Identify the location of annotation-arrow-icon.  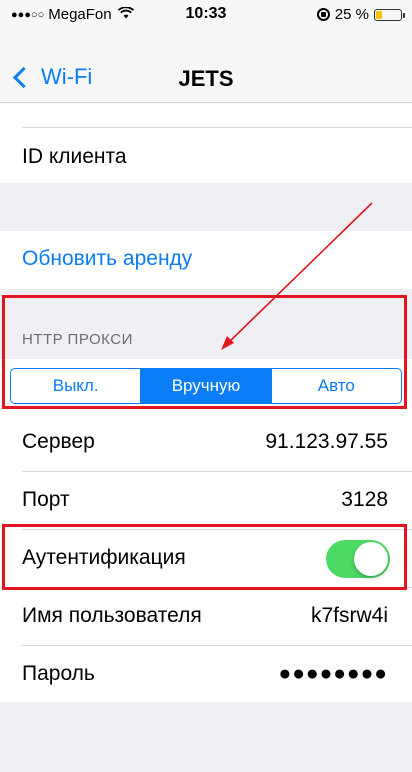
(297, 276).